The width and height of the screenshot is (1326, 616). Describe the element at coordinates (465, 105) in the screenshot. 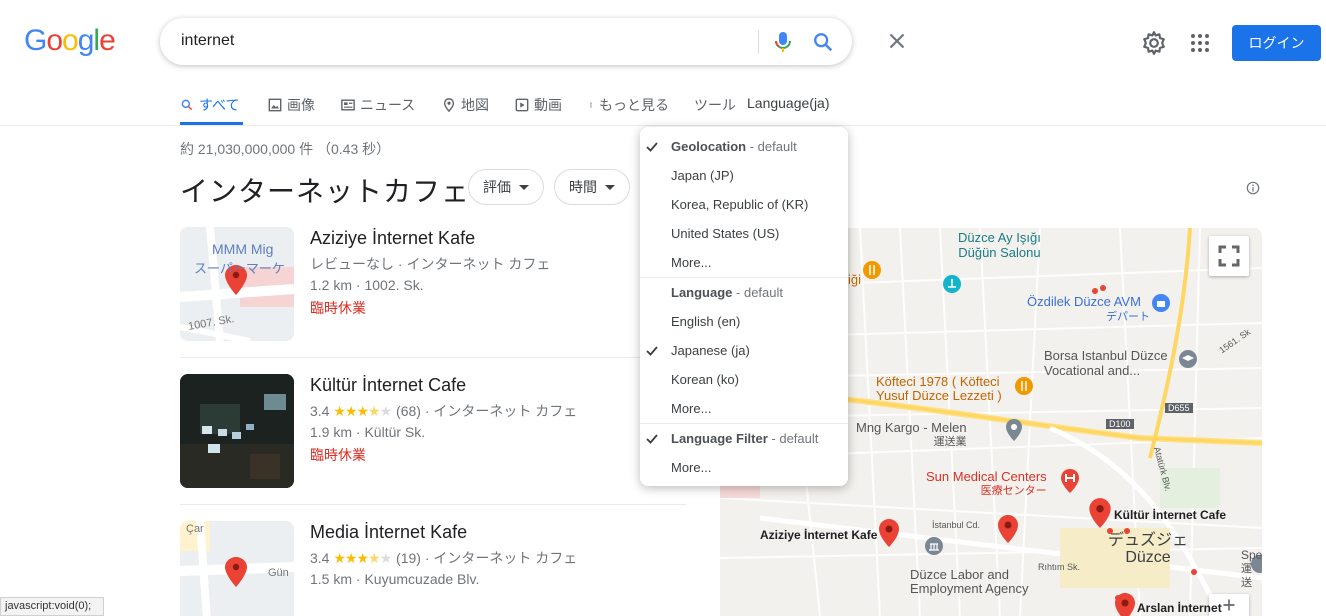

I see `tab-maps: 地図` at that location.